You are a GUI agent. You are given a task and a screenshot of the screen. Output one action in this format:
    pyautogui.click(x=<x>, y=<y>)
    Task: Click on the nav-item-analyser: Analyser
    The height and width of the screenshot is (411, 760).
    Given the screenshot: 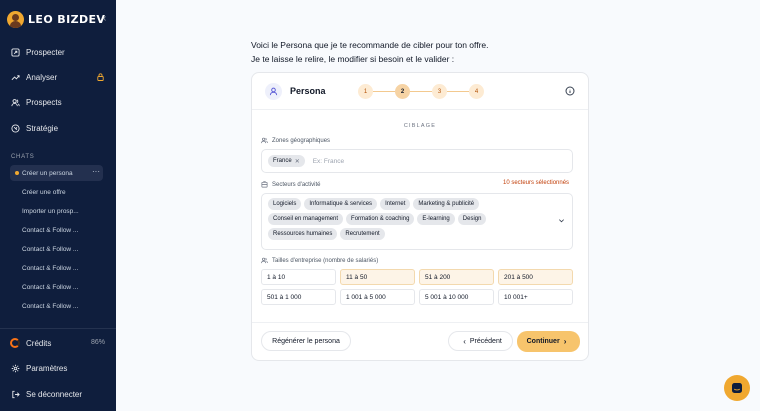 What is the action you would take?
    pyautogui.click(x=58, y=77)
    